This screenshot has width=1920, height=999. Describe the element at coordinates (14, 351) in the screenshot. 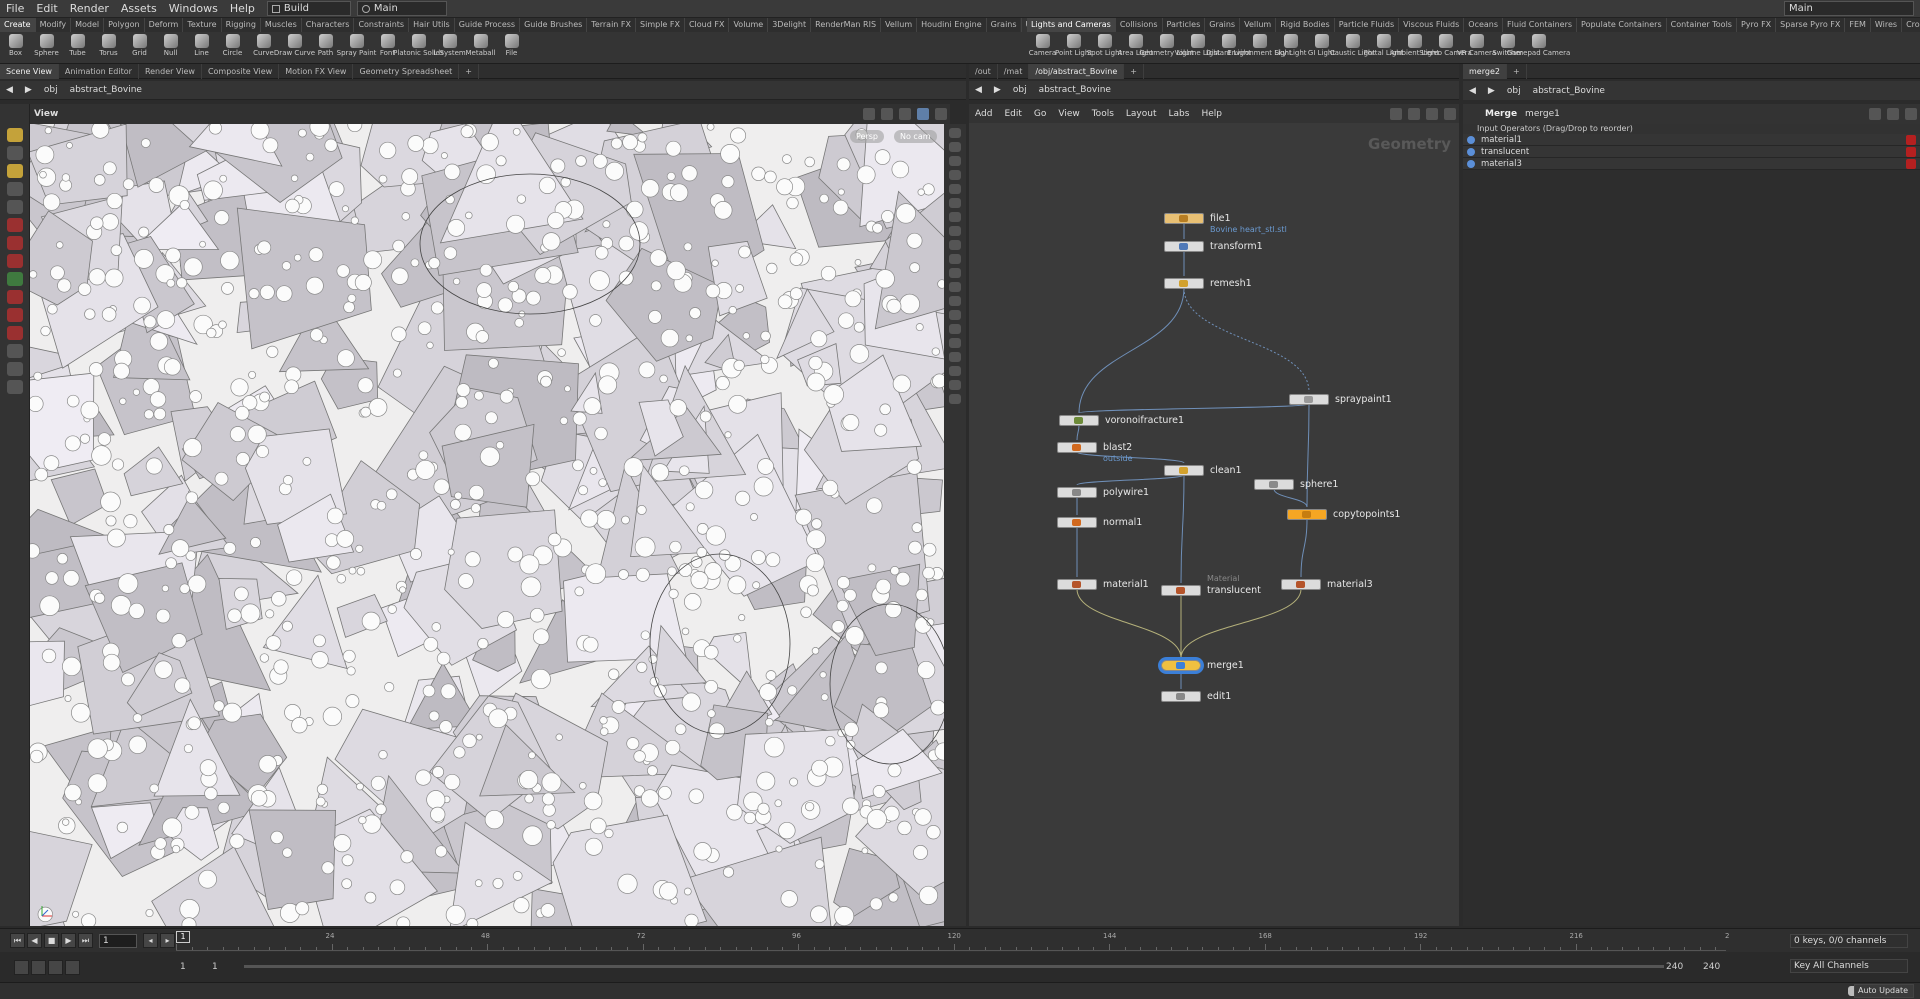

I see `view-tool-icon` at that location.